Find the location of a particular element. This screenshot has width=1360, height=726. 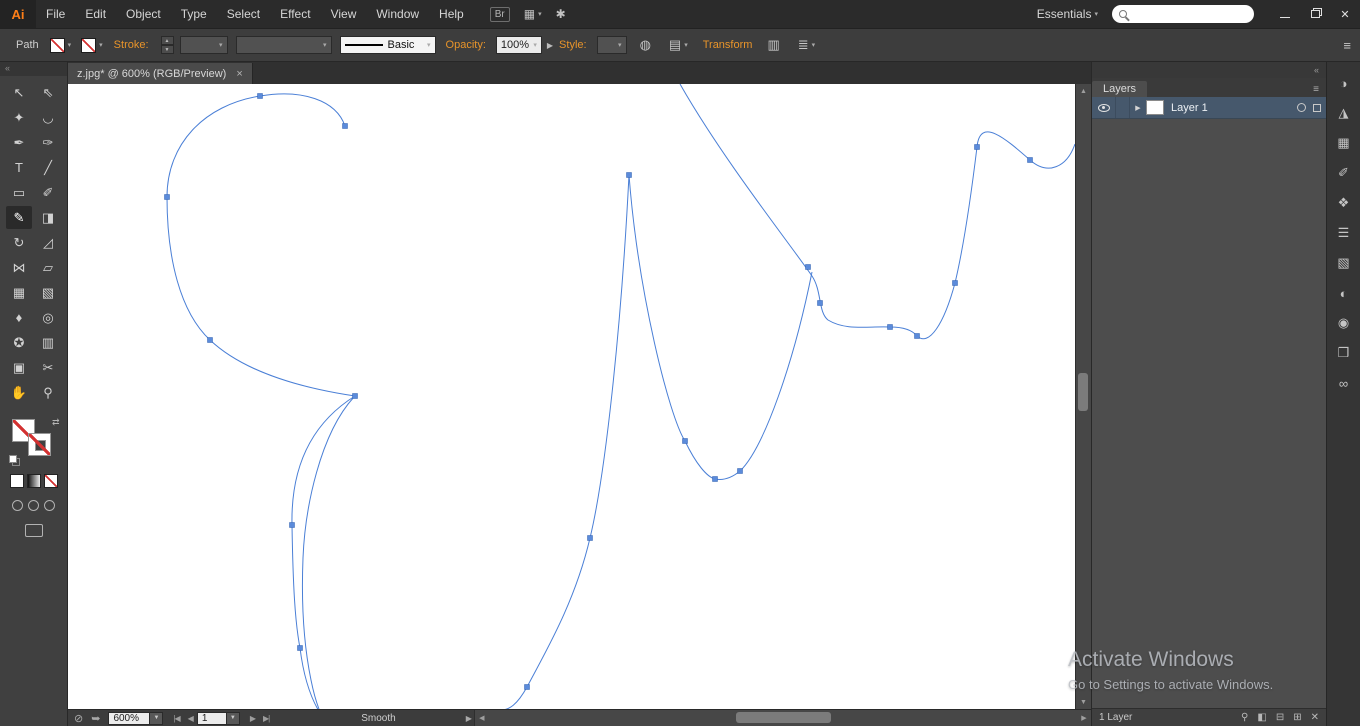

menu-type: Type is located at coordinates (194, 14).